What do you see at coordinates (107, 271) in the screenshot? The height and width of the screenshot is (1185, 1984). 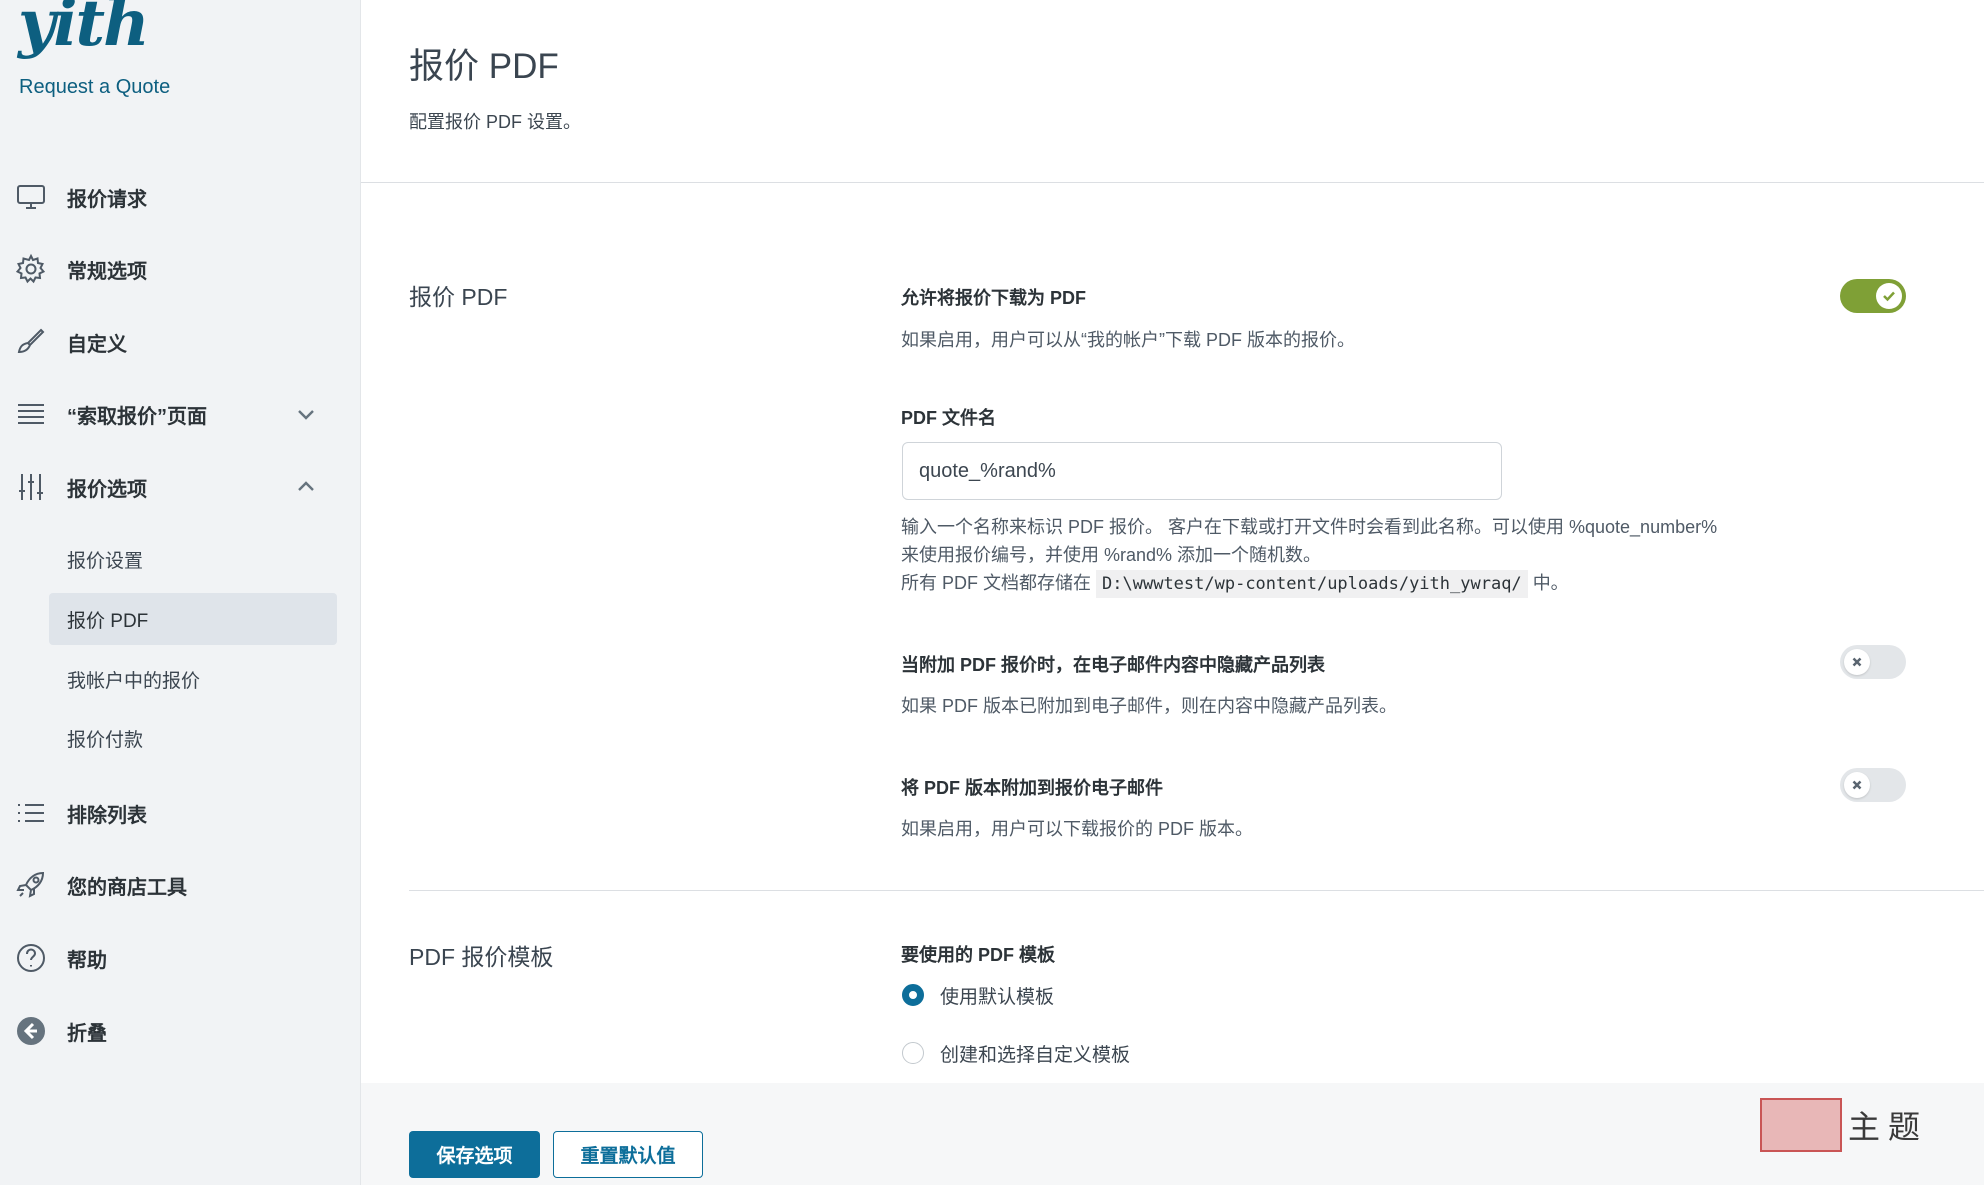 I see `sidebar-item-label: 常规选项` at bounding box center [107, 271].